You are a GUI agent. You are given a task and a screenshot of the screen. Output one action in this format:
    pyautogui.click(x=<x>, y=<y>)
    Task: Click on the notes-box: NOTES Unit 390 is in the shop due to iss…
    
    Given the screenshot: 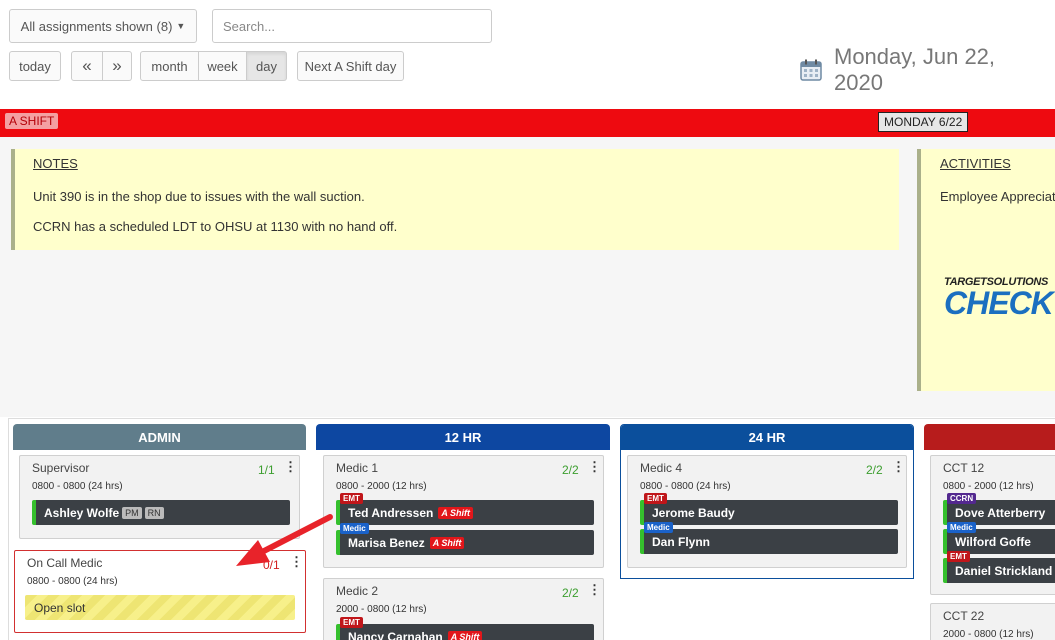 What is the action you would take?
    pyautogui.click(x=455, y=199)
    